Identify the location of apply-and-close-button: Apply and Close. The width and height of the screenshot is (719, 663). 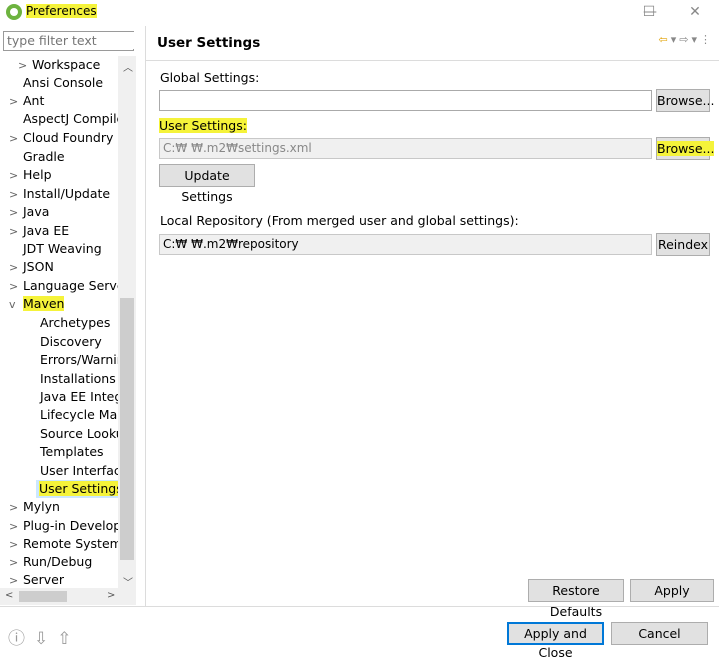
(555, 641).